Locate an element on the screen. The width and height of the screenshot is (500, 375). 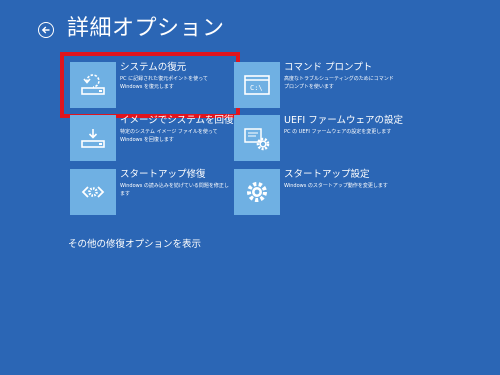
system-restore-icon-box is located at coordinates (93, 85).